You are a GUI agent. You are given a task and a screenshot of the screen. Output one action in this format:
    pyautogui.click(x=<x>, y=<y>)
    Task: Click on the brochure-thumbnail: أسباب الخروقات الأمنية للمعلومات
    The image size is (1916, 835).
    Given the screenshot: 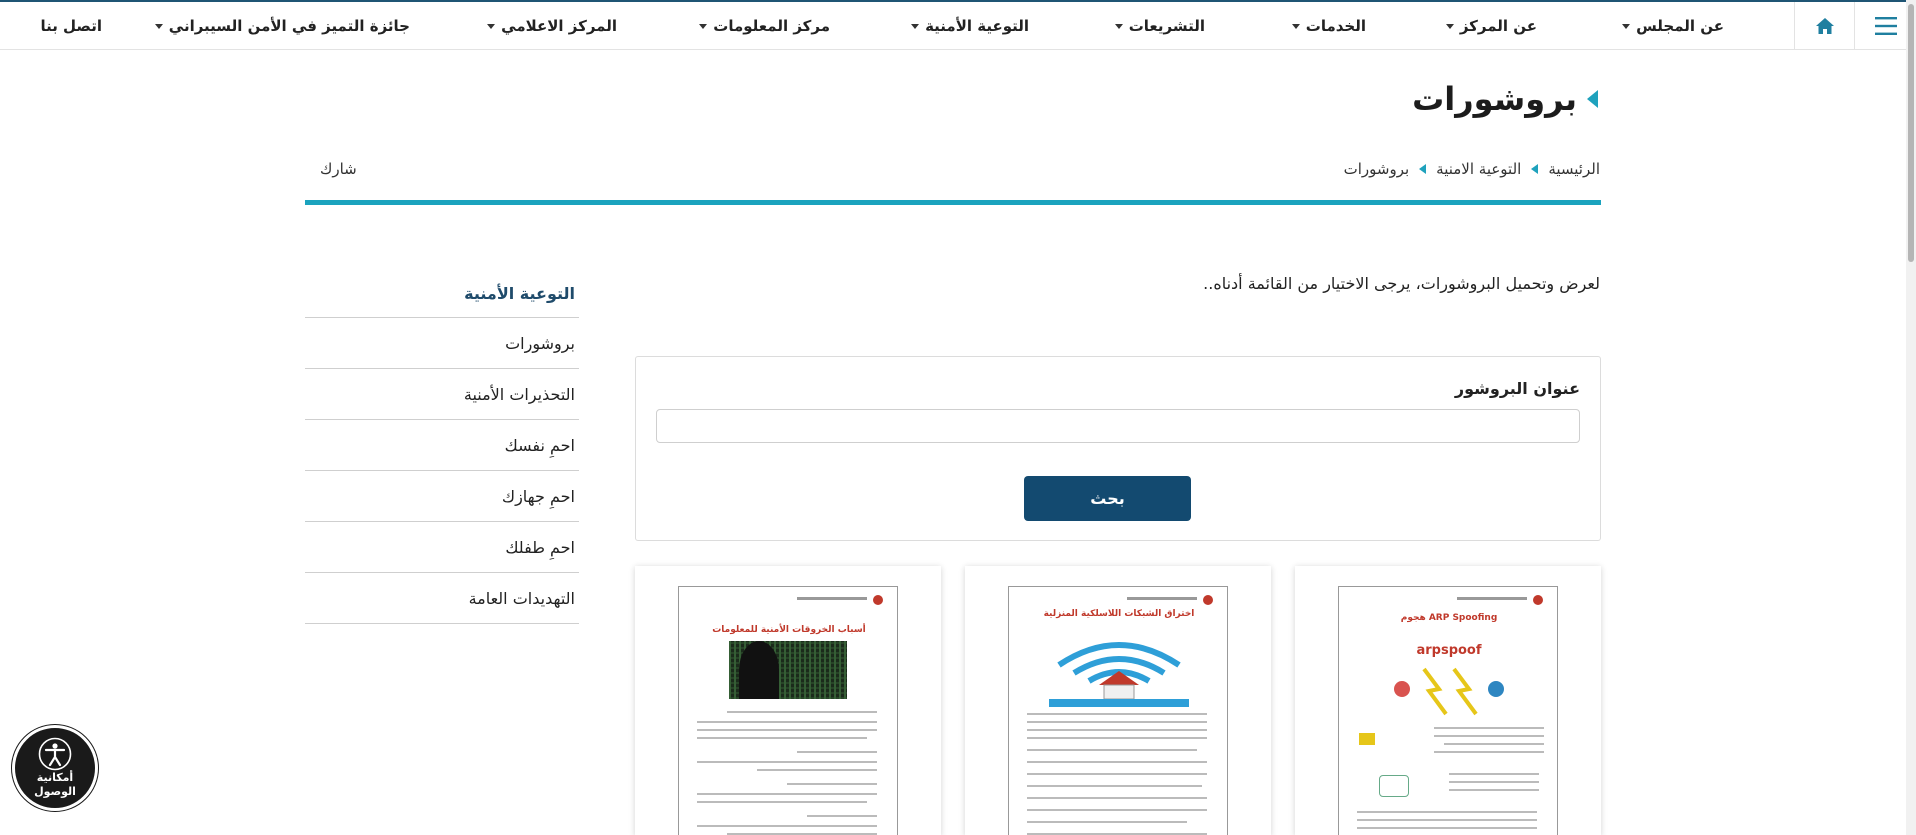 What is the action you would take?
    pyautogui.click(x=788, y=710)
    